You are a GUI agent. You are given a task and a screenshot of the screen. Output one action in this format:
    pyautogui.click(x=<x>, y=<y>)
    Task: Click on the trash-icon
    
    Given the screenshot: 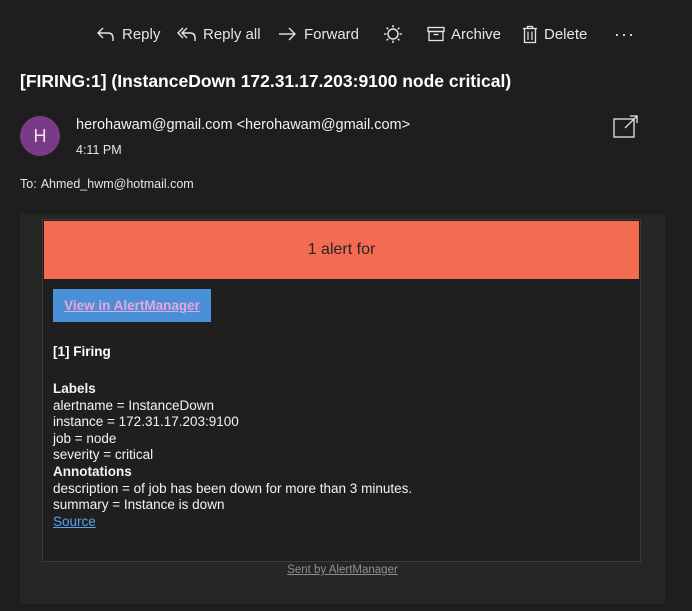 What is the action you would take?
    pyautogui.click(x=530, y=34)
    